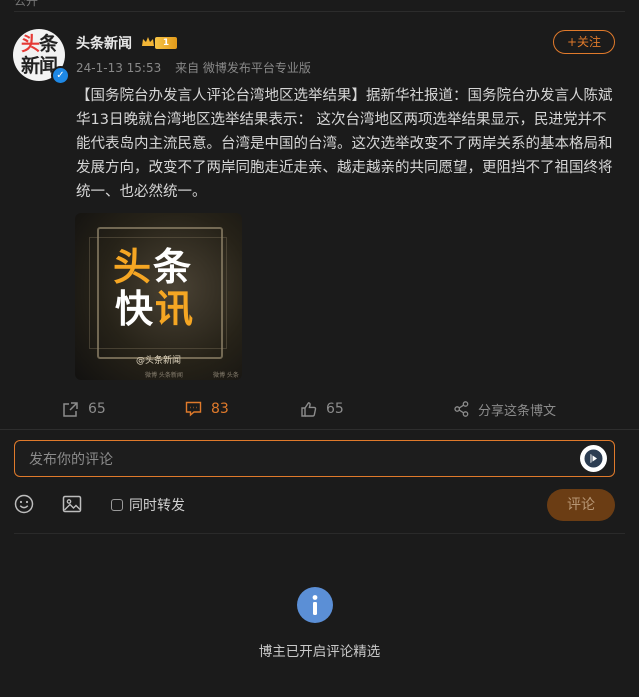 This screenshot has height=697, width=639. I want to click on image-title-line2: 快讯, so click(155, 309).